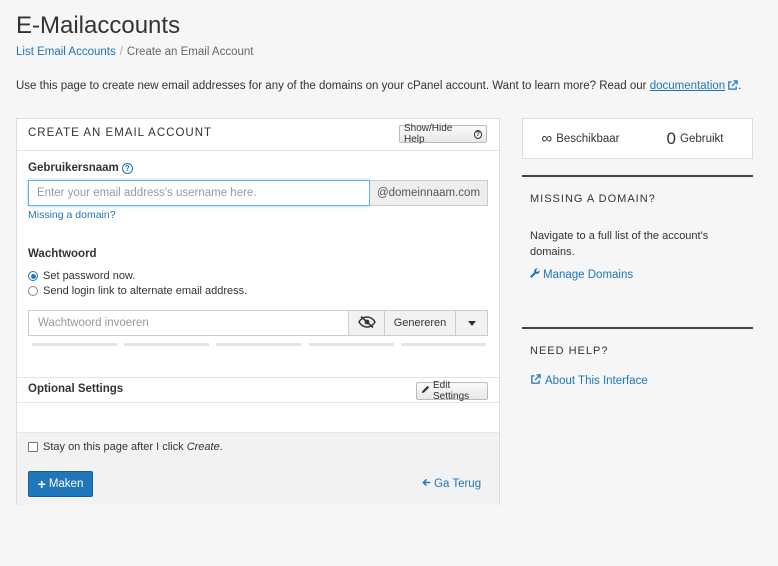  What do you see at coordinates (120, 133) in the screenshot?
I see `panel-title: CREATE AN EMAIL ACCOUNT` at bounding box center [120, 133].